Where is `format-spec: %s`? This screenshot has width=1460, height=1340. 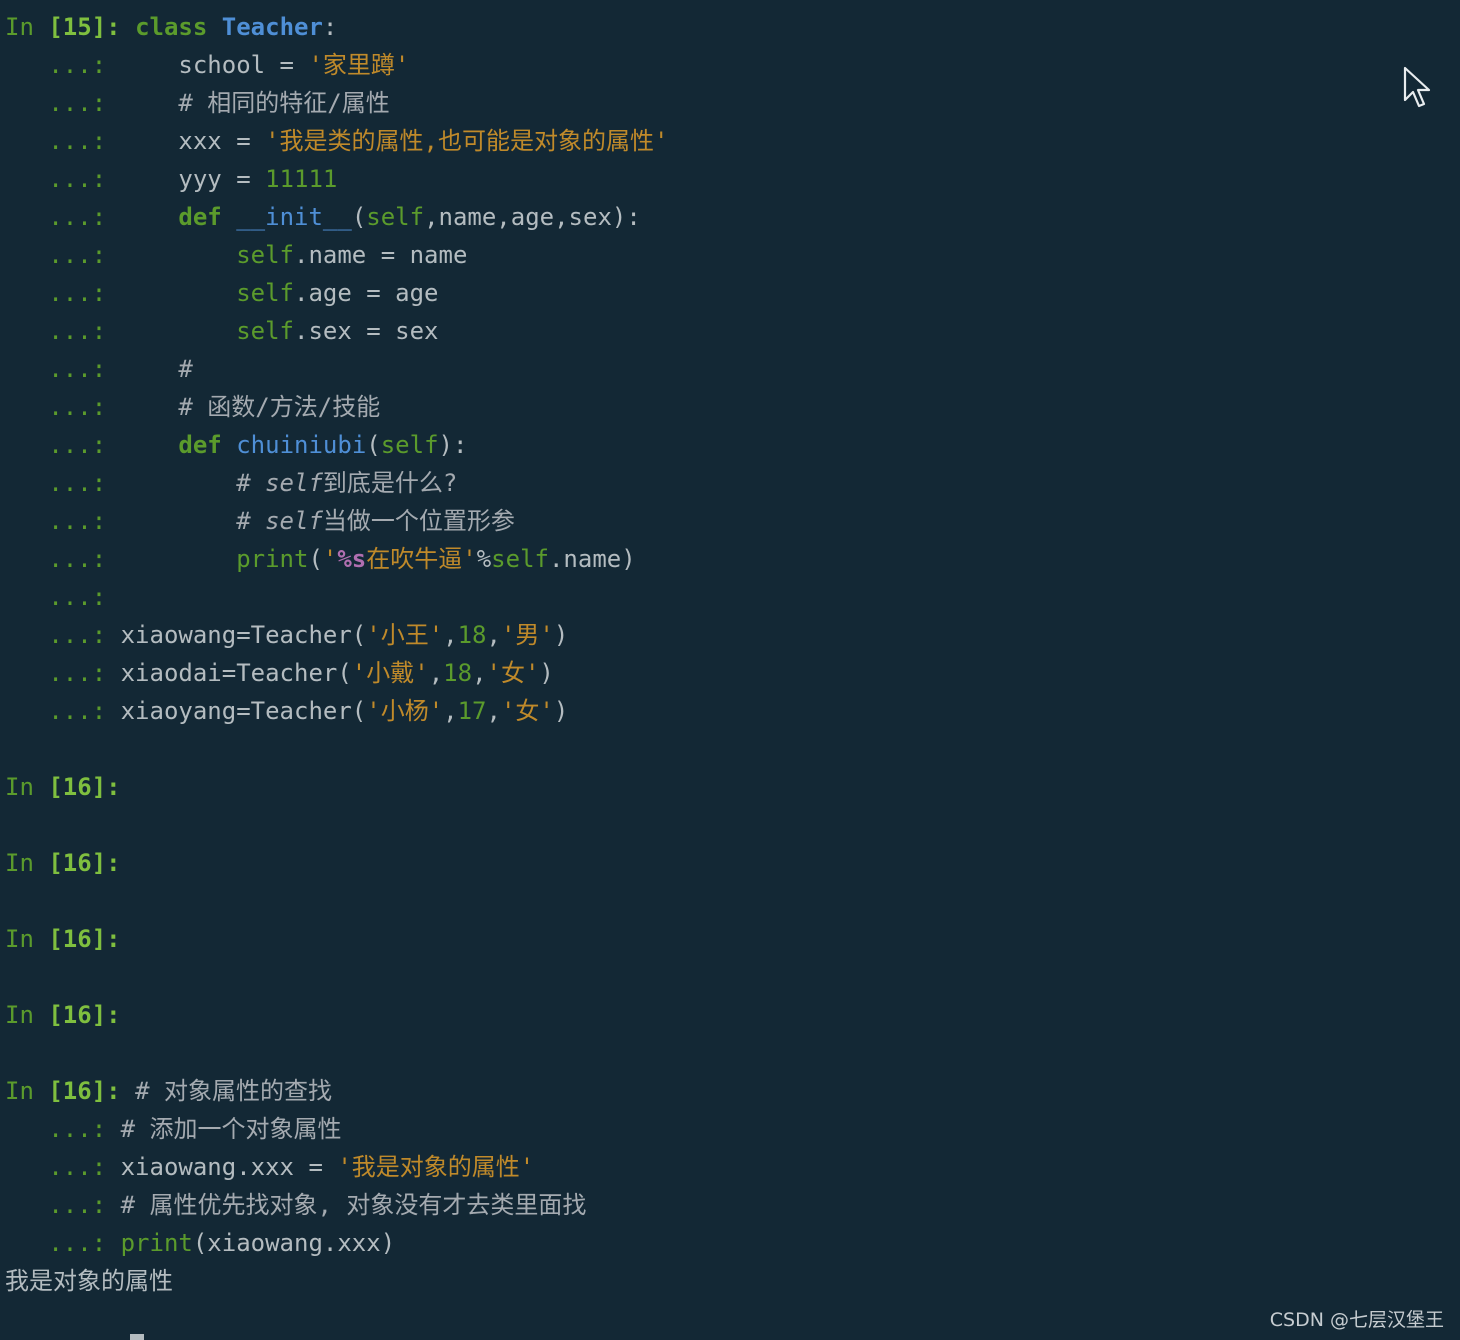 format-spec: %s is located at coordinates (352, 559).